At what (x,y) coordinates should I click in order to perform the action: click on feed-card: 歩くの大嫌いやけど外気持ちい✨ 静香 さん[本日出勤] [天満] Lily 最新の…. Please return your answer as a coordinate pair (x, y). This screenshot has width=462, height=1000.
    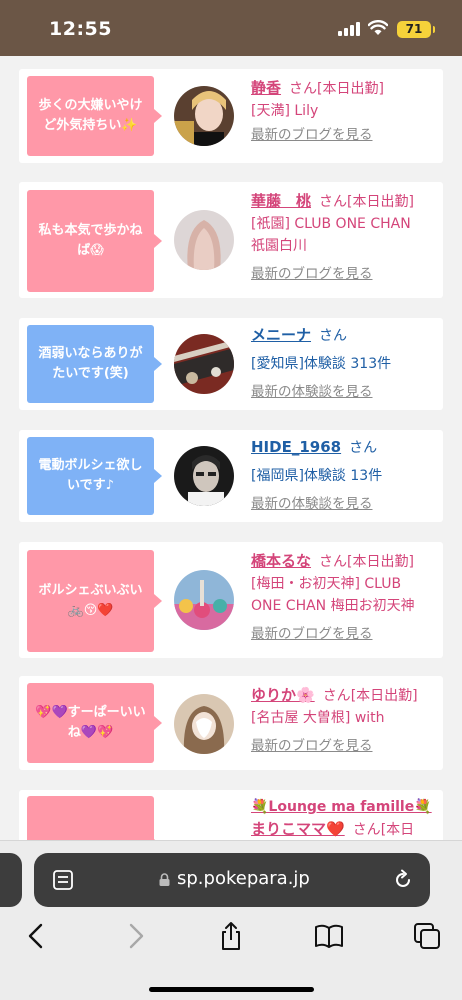
    Looking at the image, I should click on (231, 116).